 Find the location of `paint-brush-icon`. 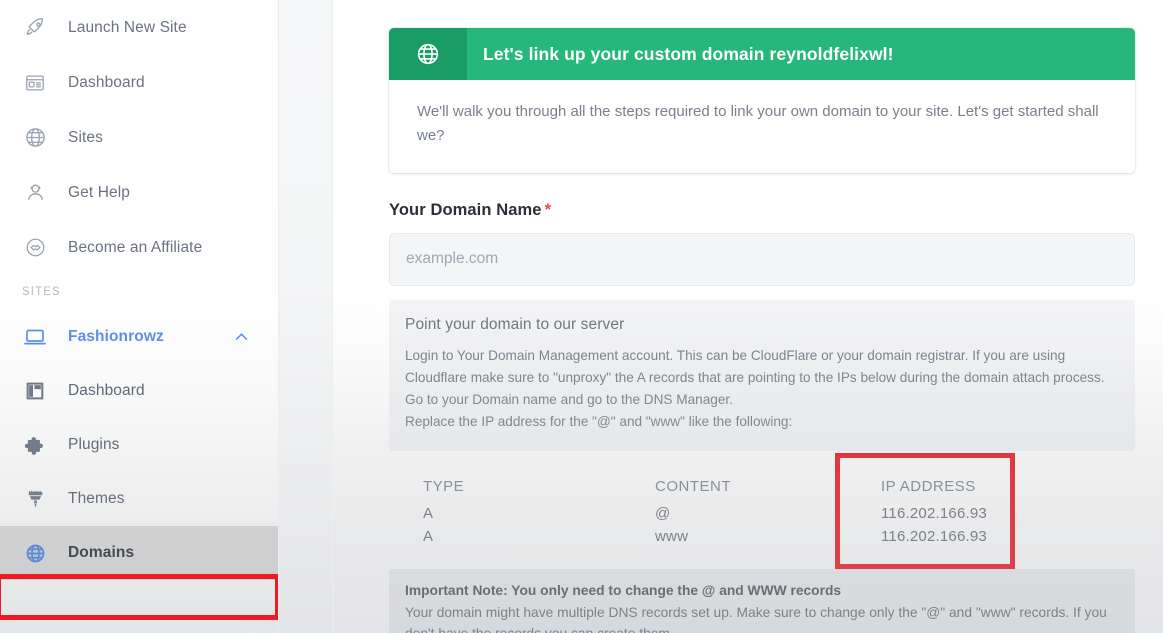

paint-brush-icon is located at coordinates (35, 499).